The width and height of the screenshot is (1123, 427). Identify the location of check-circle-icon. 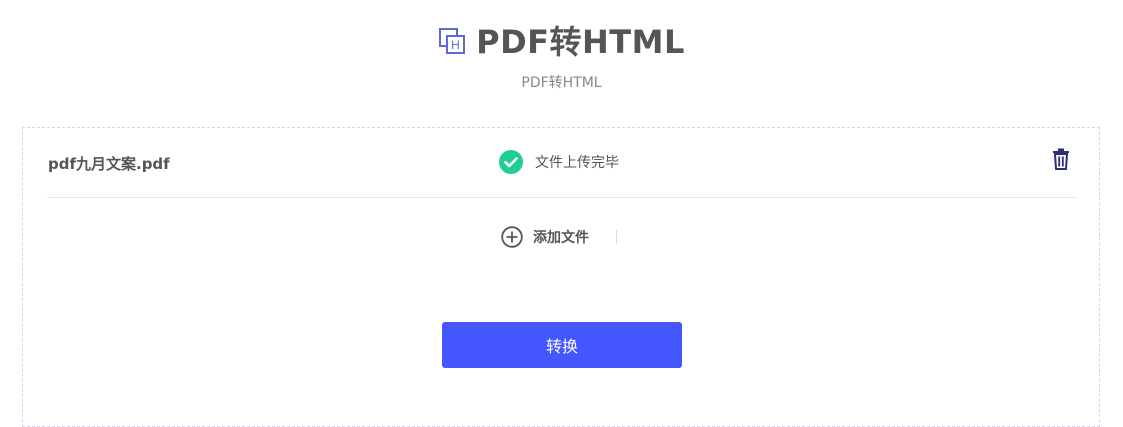
(511, 162).